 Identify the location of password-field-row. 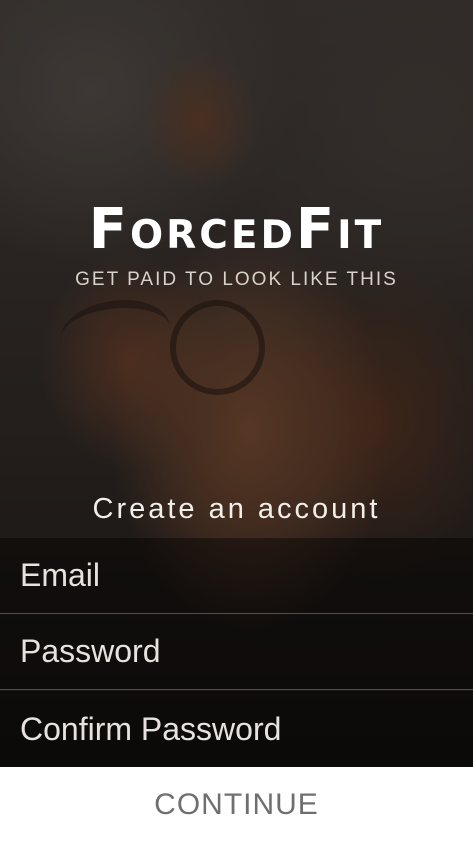
(236, 652).